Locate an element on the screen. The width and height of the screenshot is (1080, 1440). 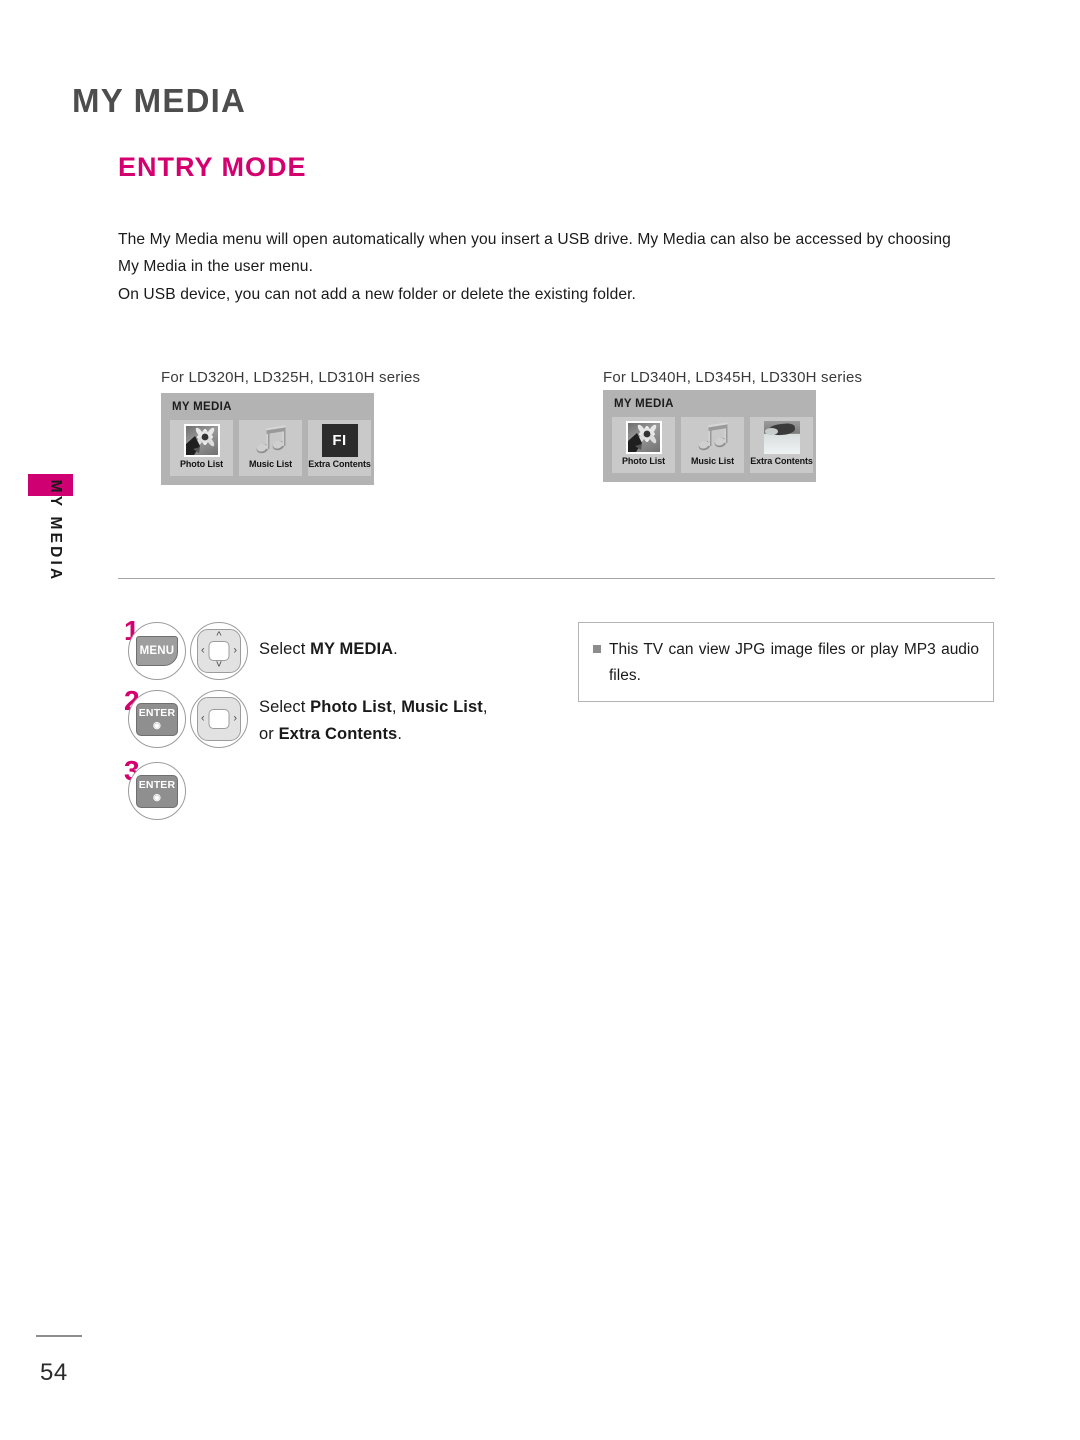
chapter-title: MY MEDIA is located at coordinates (159, 100).